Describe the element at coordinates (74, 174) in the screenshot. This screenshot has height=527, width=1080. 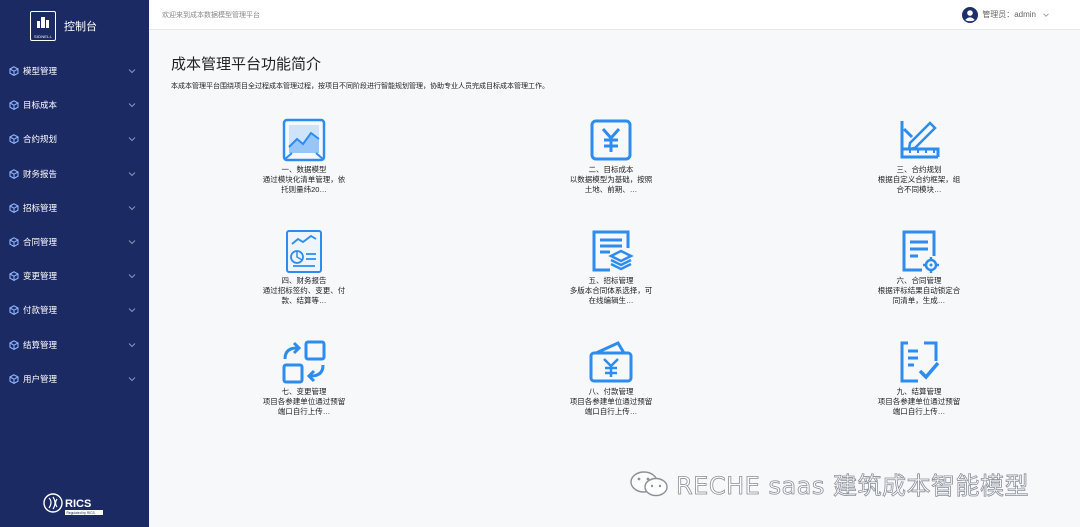
I see `sidebar-item-finance-report: 财务报告` at that location.